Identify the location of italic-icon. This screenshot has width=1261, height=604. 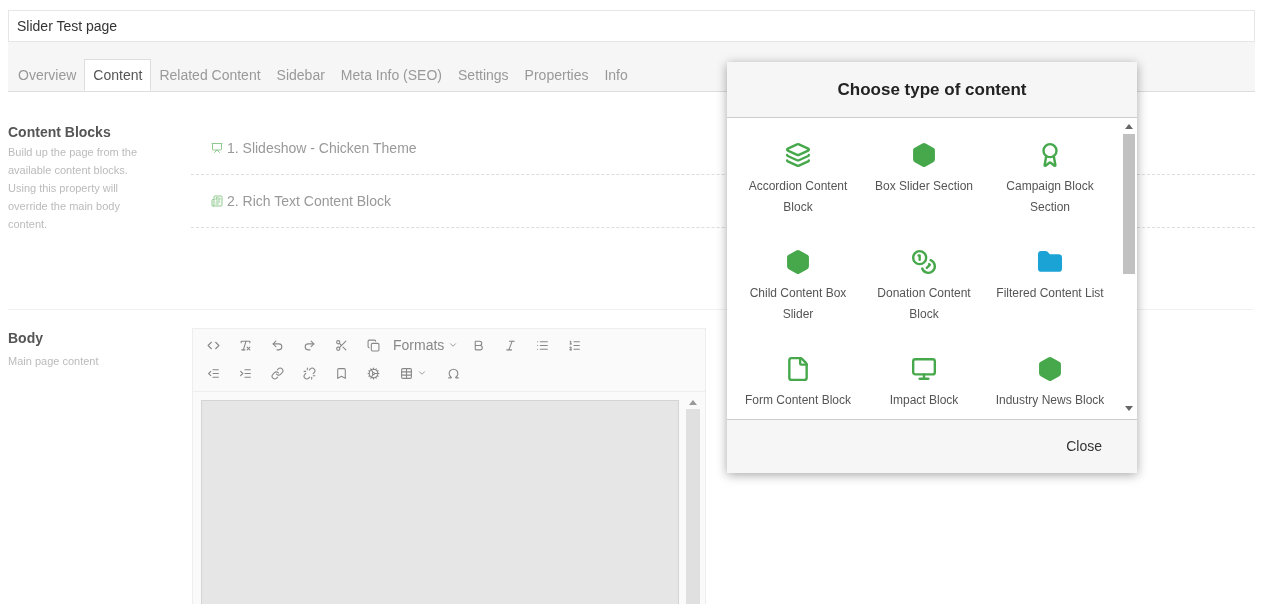
(510, 345).